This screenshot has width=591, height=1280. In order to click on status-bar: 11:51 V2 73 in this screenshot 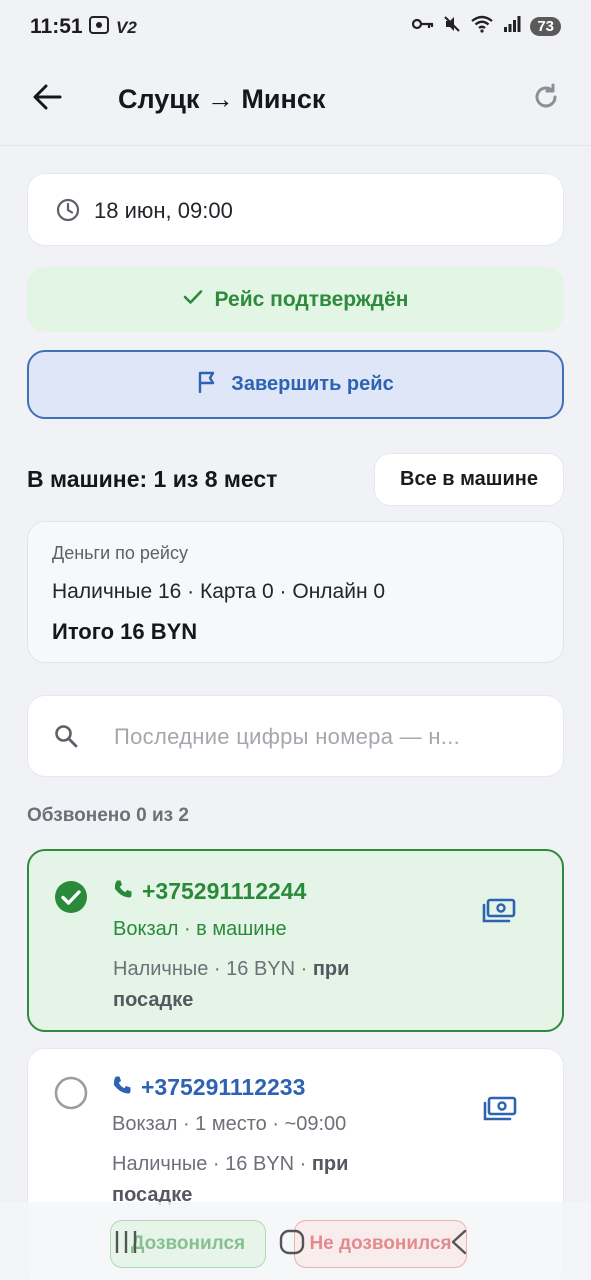, I will do `click(295, 28)`.